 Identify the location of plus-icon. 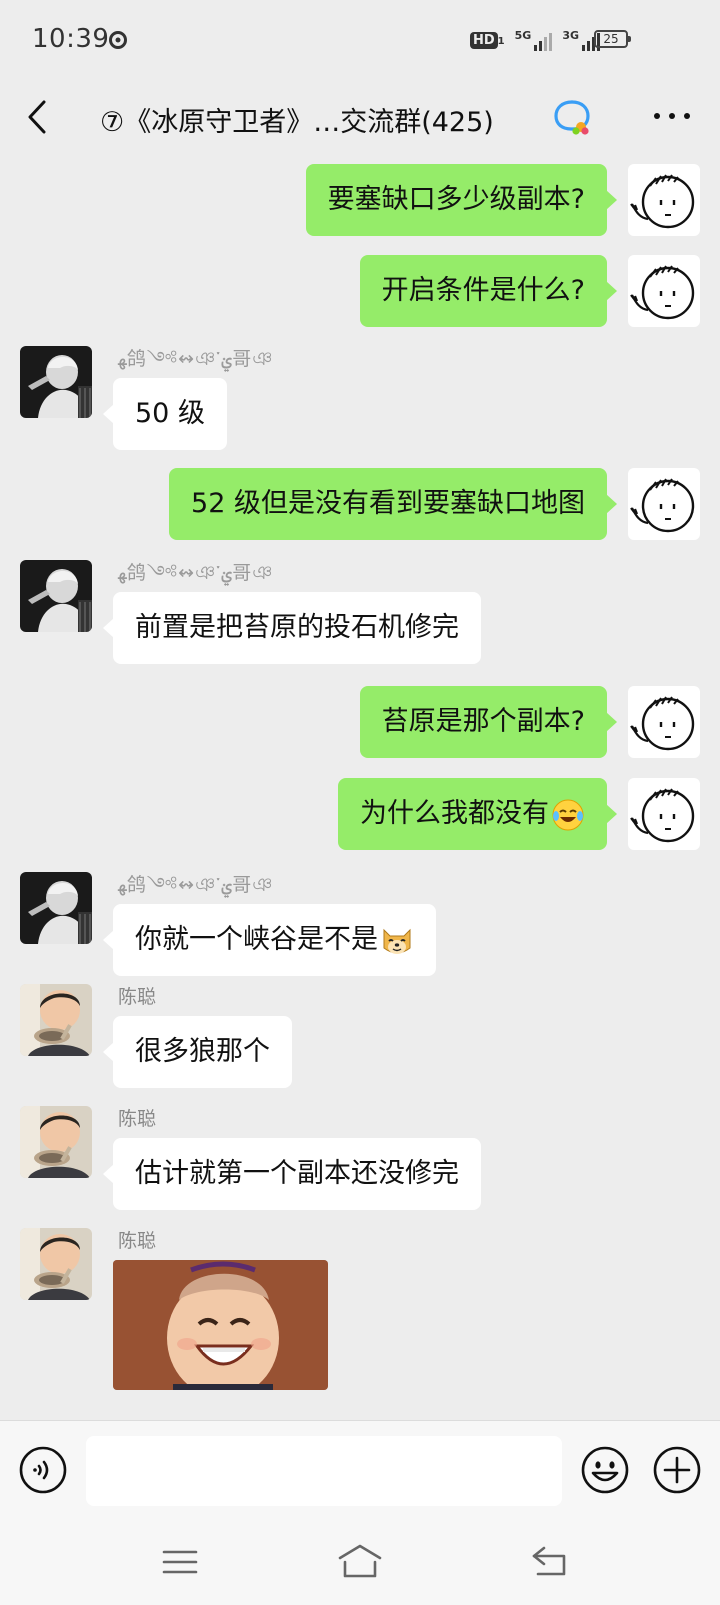
(677, 1470).